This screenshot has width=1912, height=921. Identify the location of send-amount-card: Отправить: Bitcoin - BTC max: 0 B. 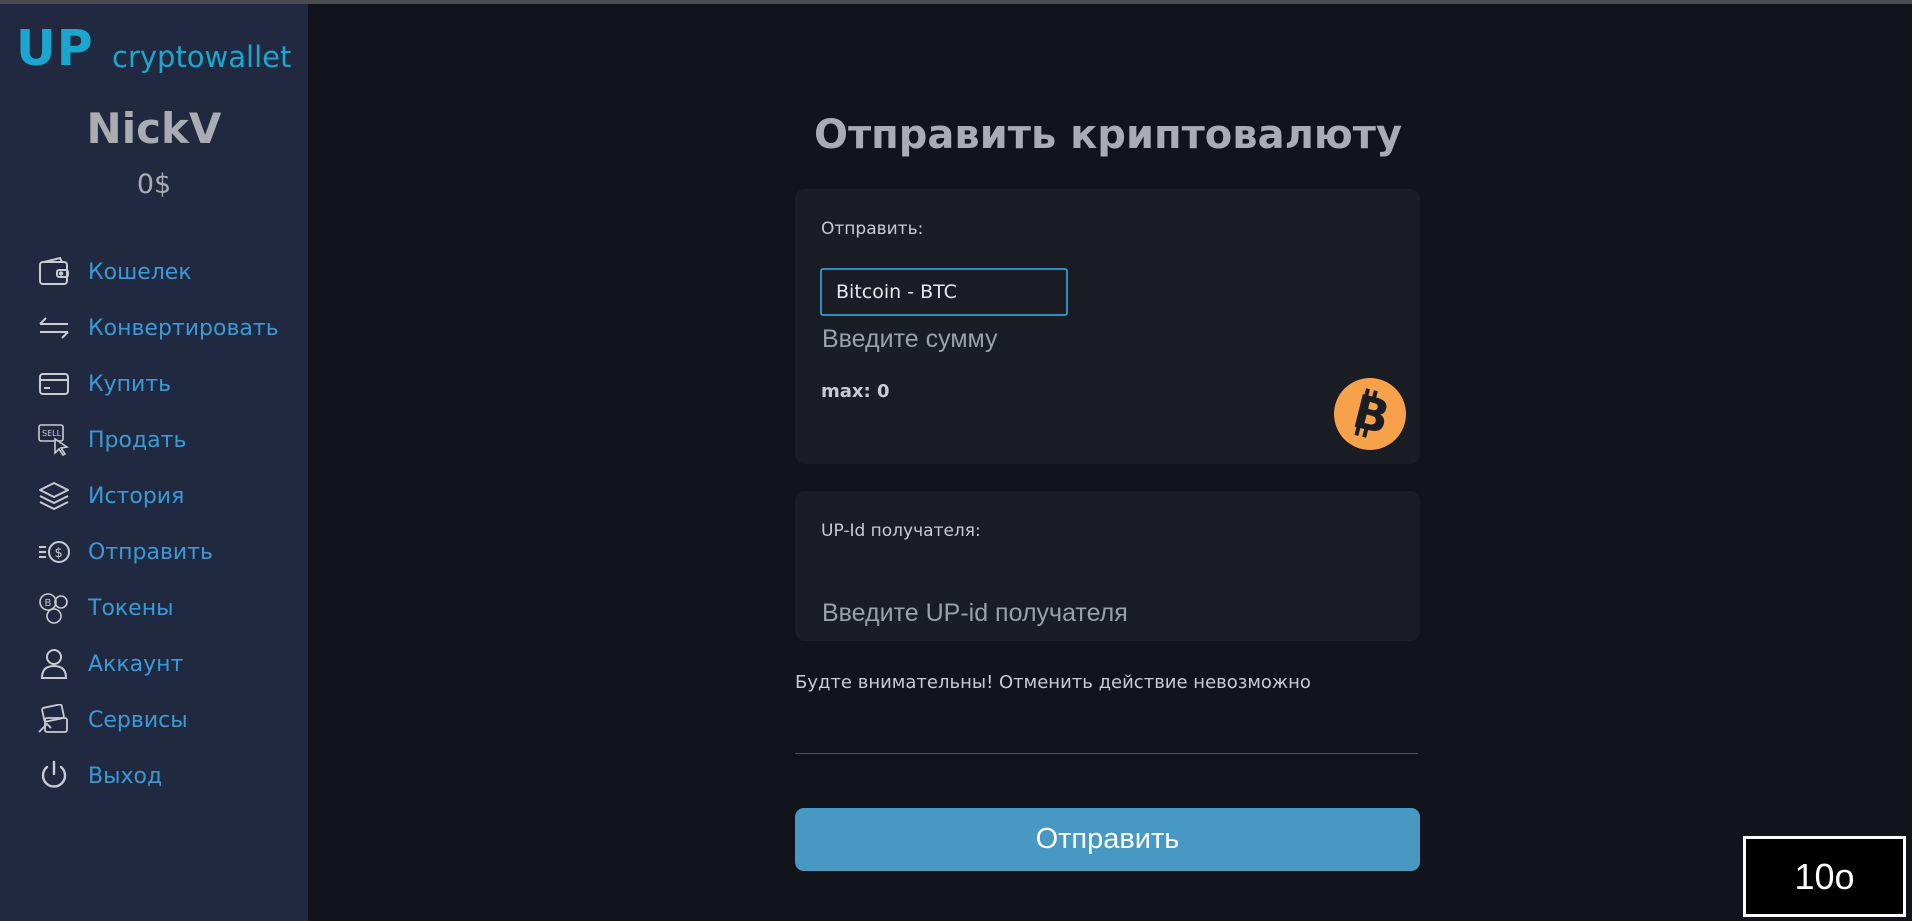
(1107, 326).